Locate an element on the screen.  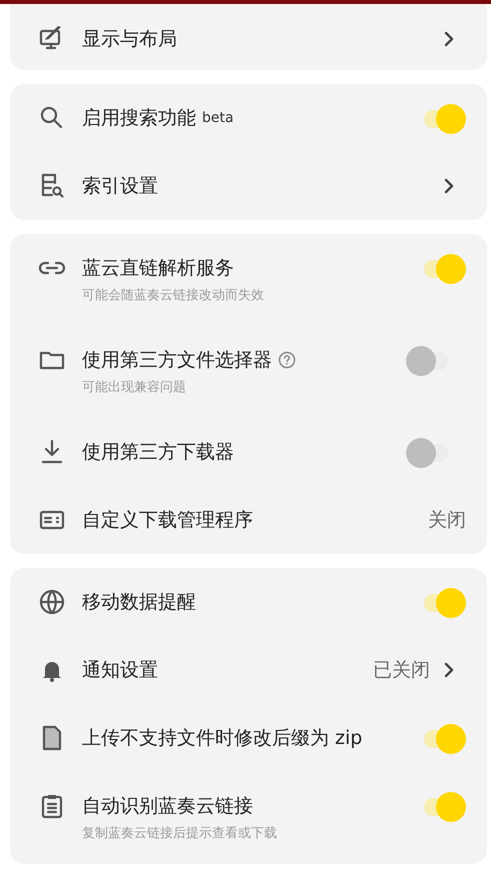
setting-title: 启用搜索功能 is located at coordinates (139, 118).